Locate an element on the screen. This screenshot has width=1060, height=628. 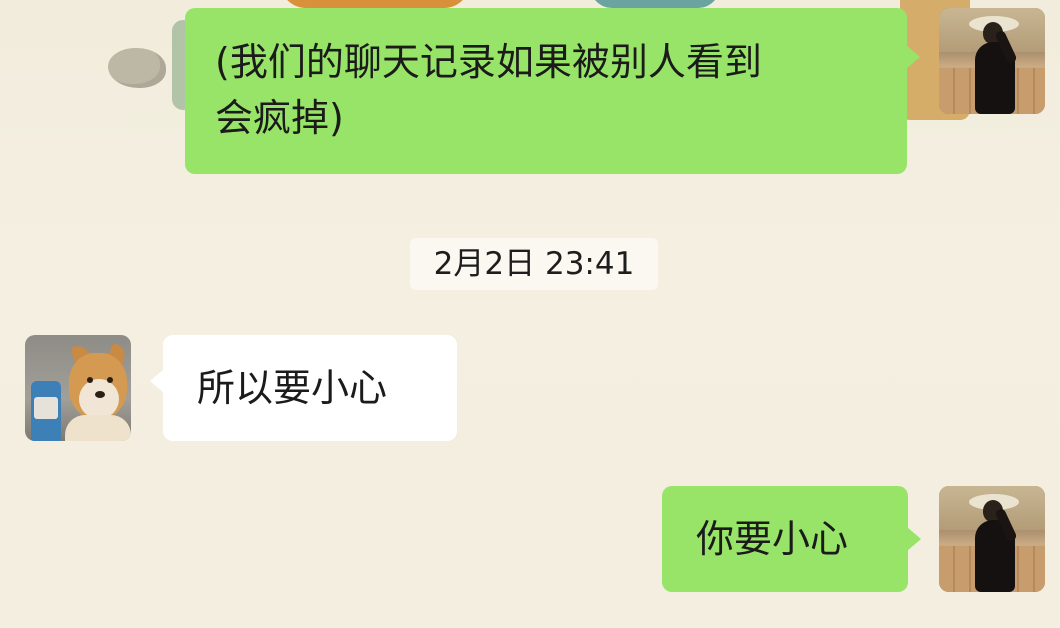
received-message-bubble: 所以要小心 is located at coordinates (310, 388).